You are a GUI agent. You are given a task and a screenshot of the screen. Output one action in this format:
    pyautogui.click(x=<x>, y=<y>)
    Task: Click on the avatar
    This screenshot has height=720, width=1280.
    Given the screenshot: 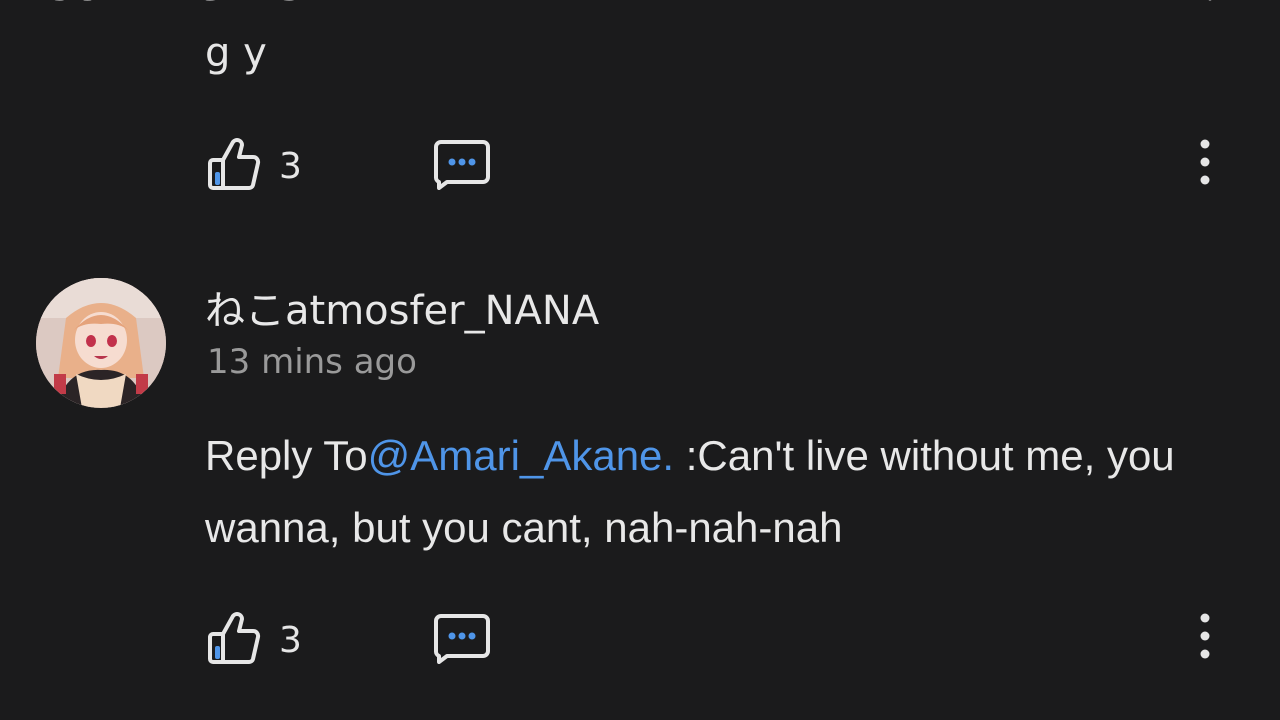 What is the action you would take?
    pyautogui.click(x=101, y=343)
    